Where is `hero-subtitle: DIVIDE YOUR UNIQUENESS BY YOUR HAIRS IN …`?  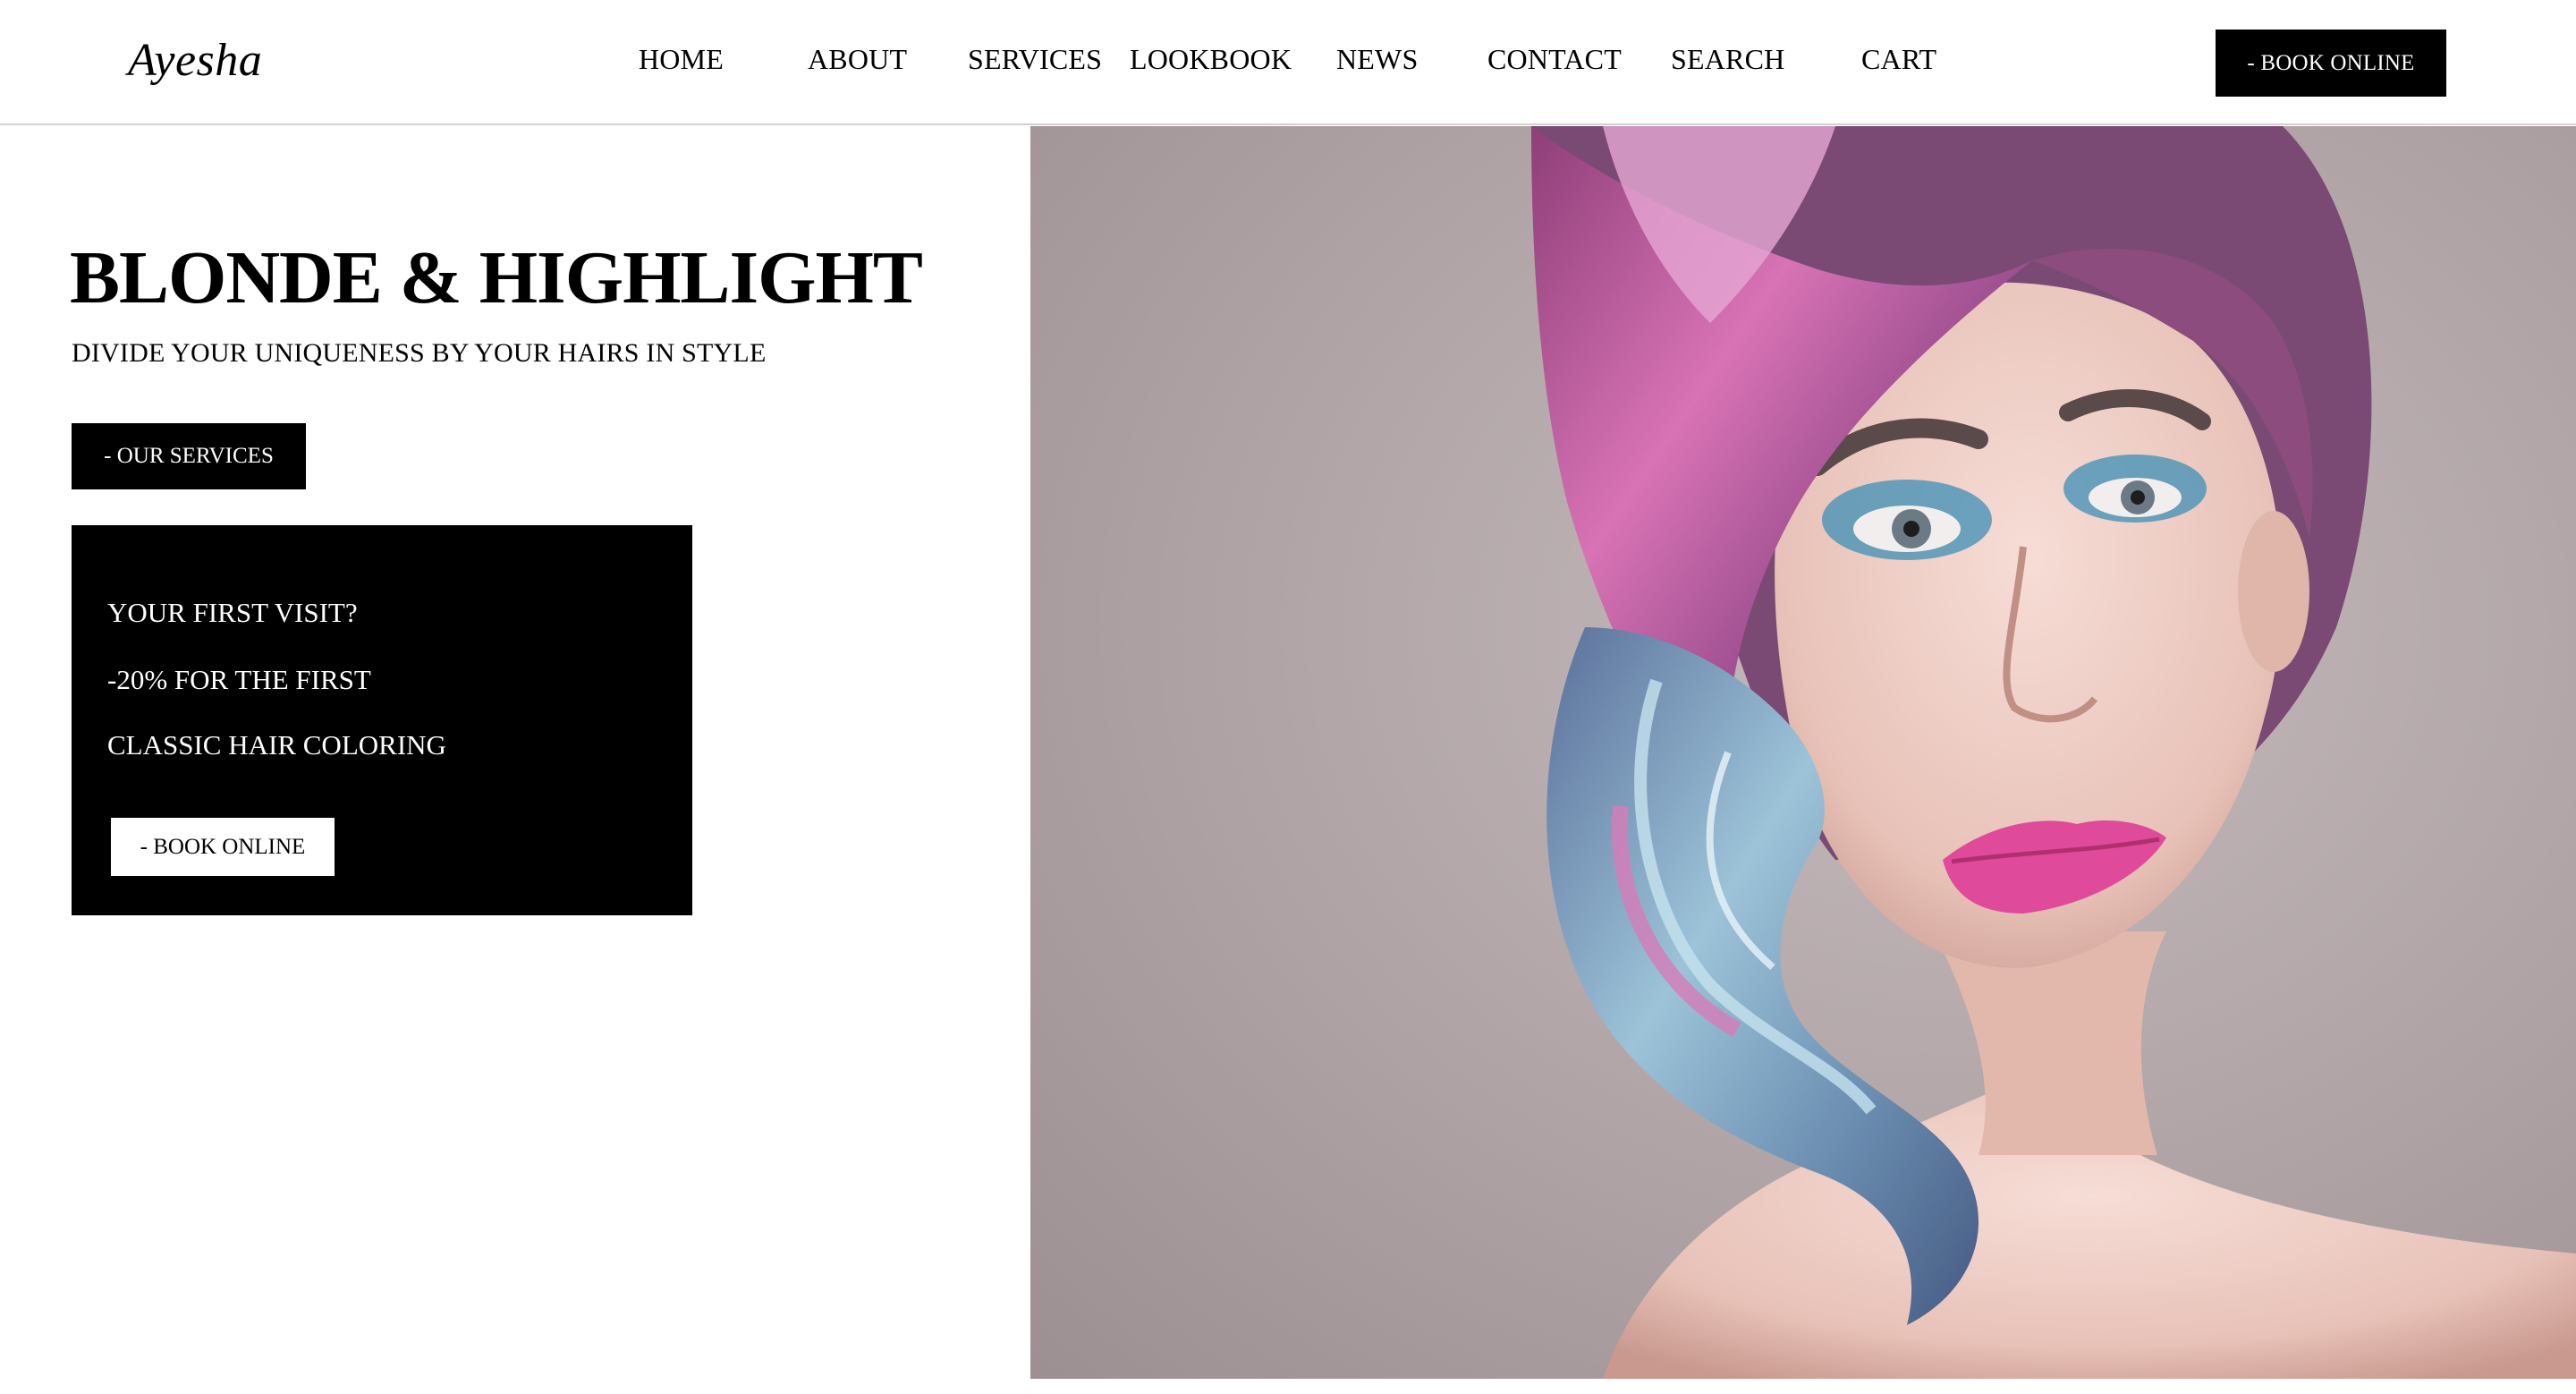
hero-subtitle: DIVIDE YOUR UNIQUENESS BY YOUR HAIRS IN … is located at coordinates (419, 353).